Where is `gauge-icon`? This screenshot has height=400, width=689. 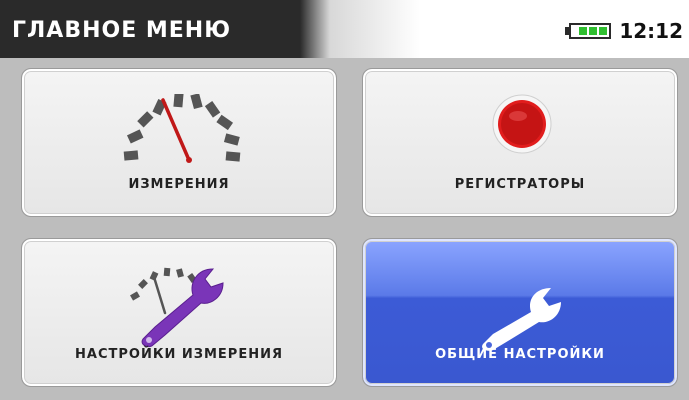 gauge-icon is located at coordinates (182, 128).